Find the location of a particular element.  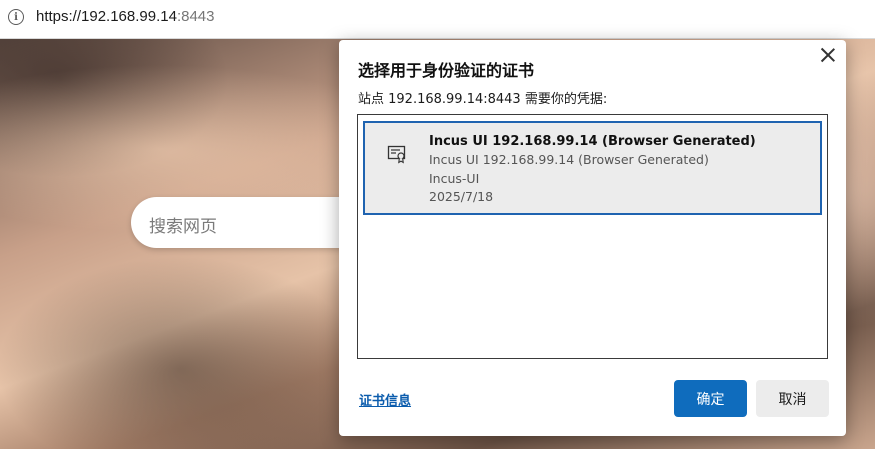

certificate-organization: Incus-UI is located at coordinates (454, 178).